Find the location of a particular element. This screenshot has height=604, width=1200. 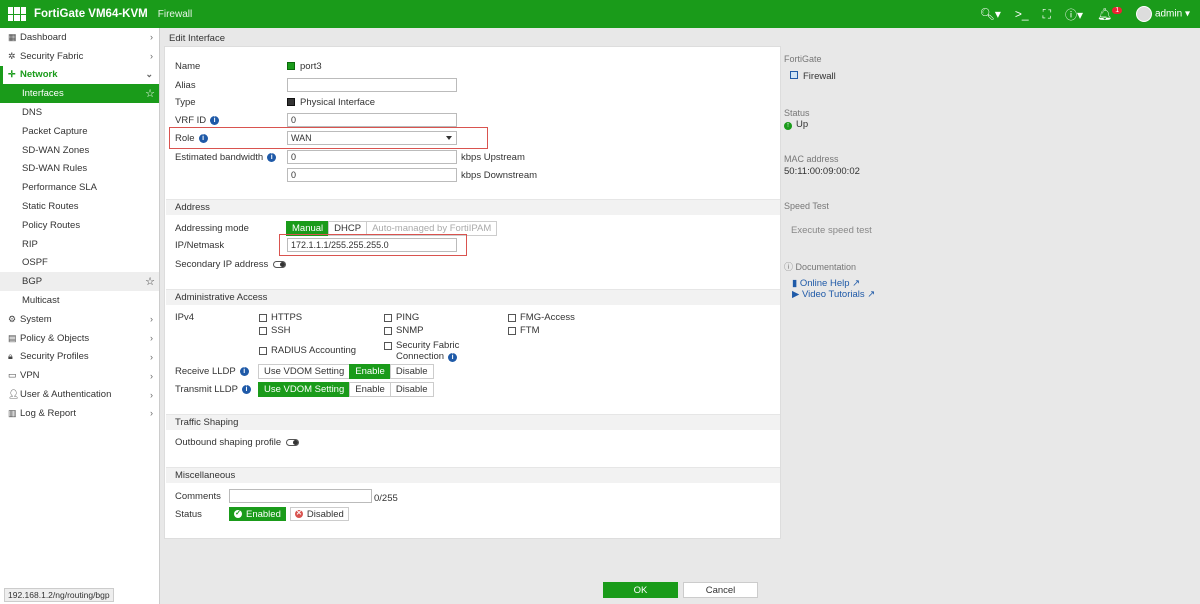

sidebar-item-sdwan-zones: SD-WAN Zones is located at coordinates (79, 150).